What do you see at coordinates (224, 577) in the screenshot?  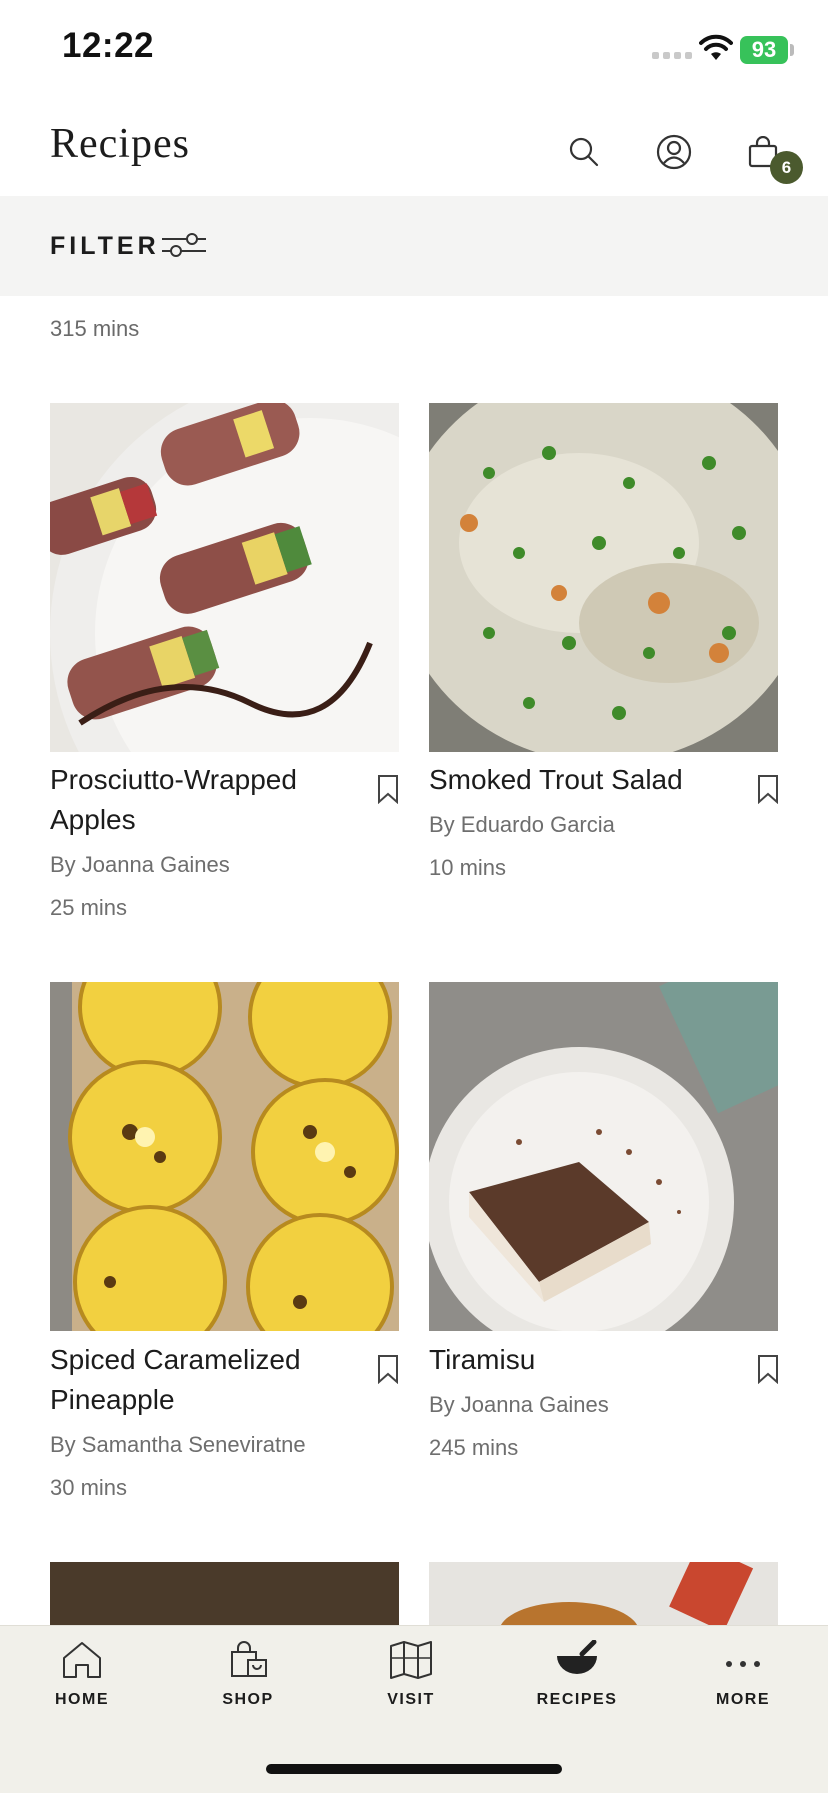 I see `recipe-image-prosciutto` at bounding box center [224, 577].